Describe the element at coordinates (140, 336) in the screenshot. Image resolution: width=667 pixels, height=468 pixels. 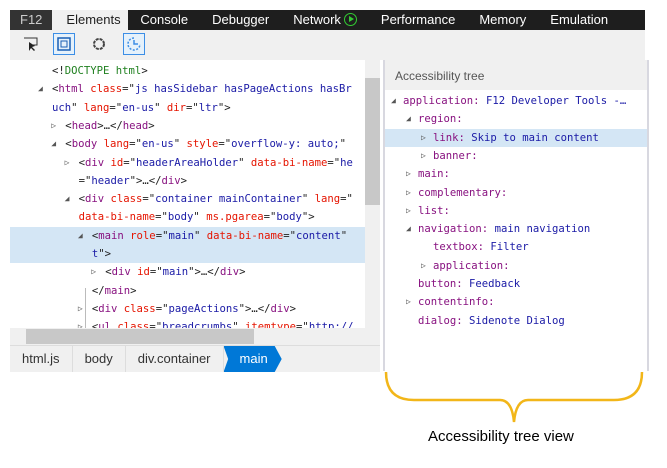
I see `horizontal-scroll-thumb` at that location.